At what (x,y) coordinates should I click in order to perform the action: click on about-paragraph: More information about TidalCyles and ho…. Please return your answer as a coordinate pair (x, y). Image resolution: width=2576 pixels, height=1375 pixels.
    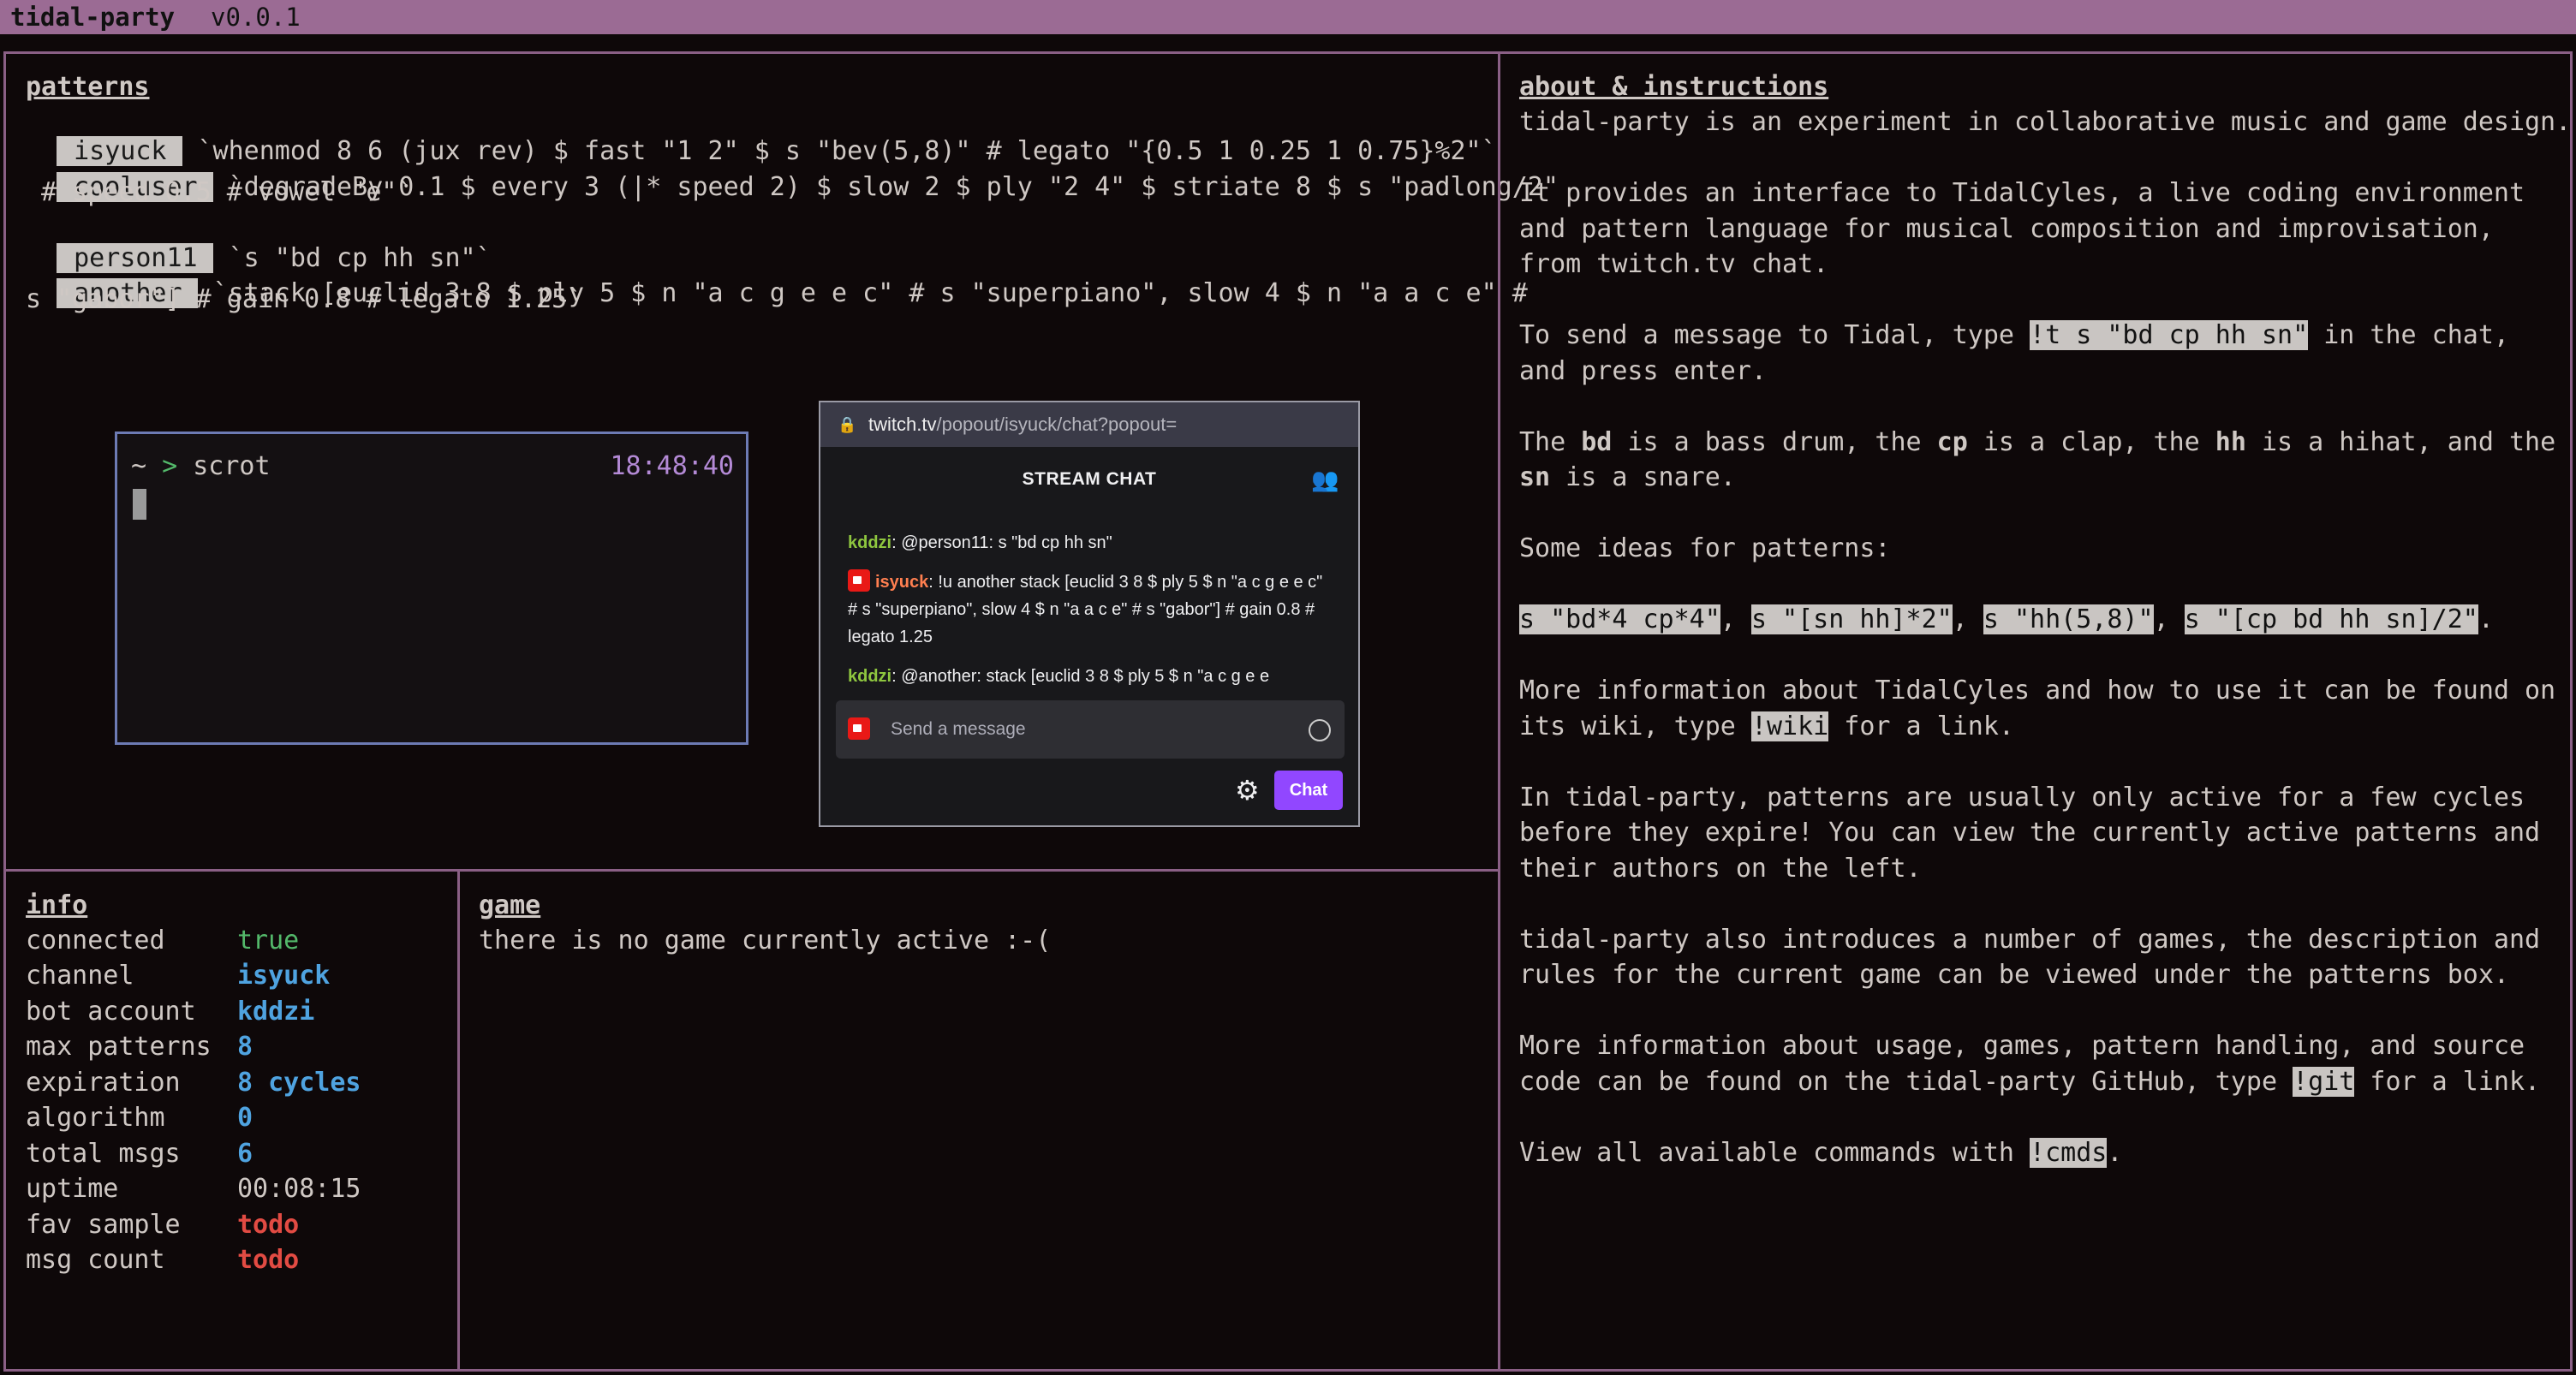
    Looking at the image, I should click on (2037, 708).